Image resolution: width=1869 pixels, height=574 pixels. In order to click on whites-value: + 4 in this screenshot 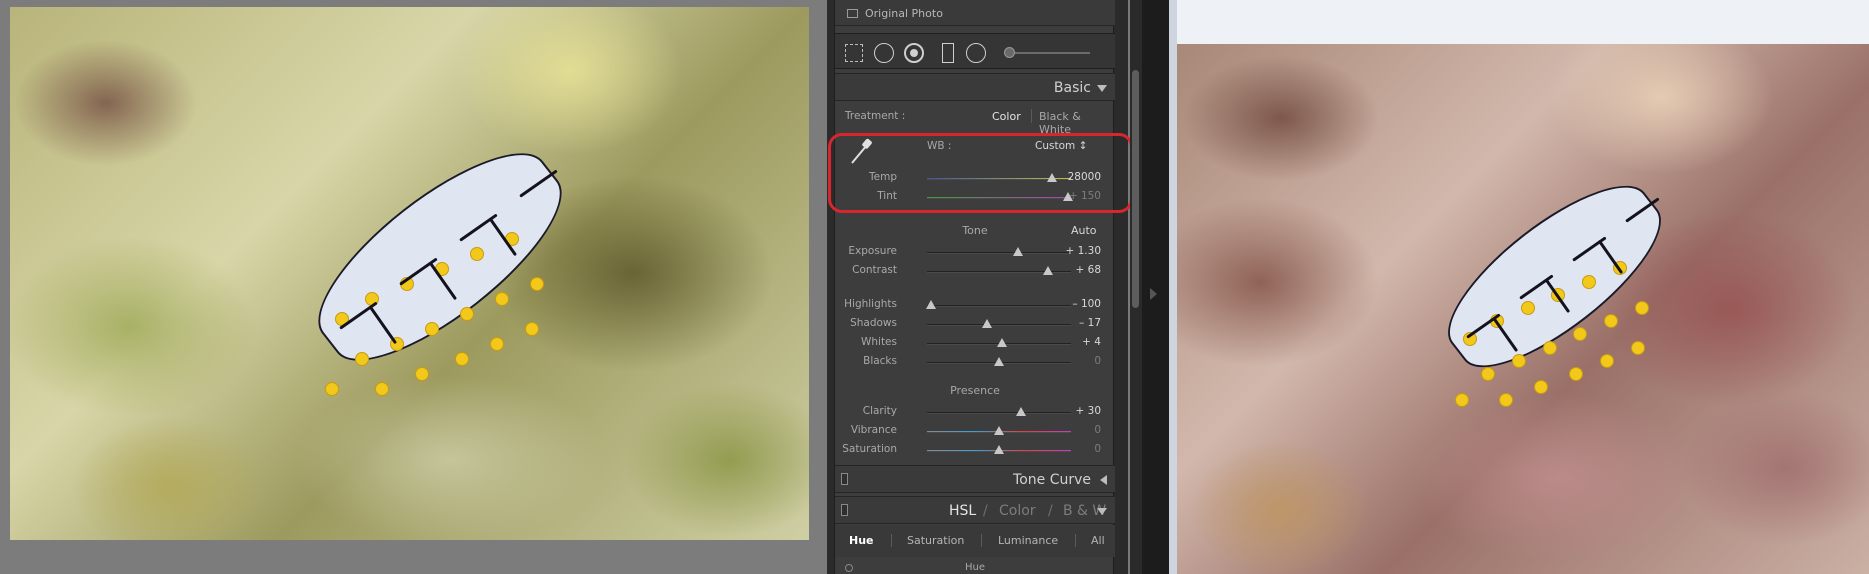, I will do `click(1081, 342)`.